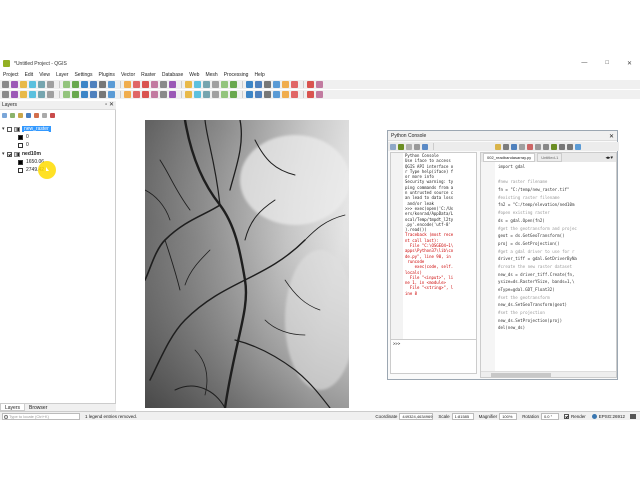 Image resolution: width=640 pixels, height=480 pixels. I want to click on open-project-icon, so click(14, 84).